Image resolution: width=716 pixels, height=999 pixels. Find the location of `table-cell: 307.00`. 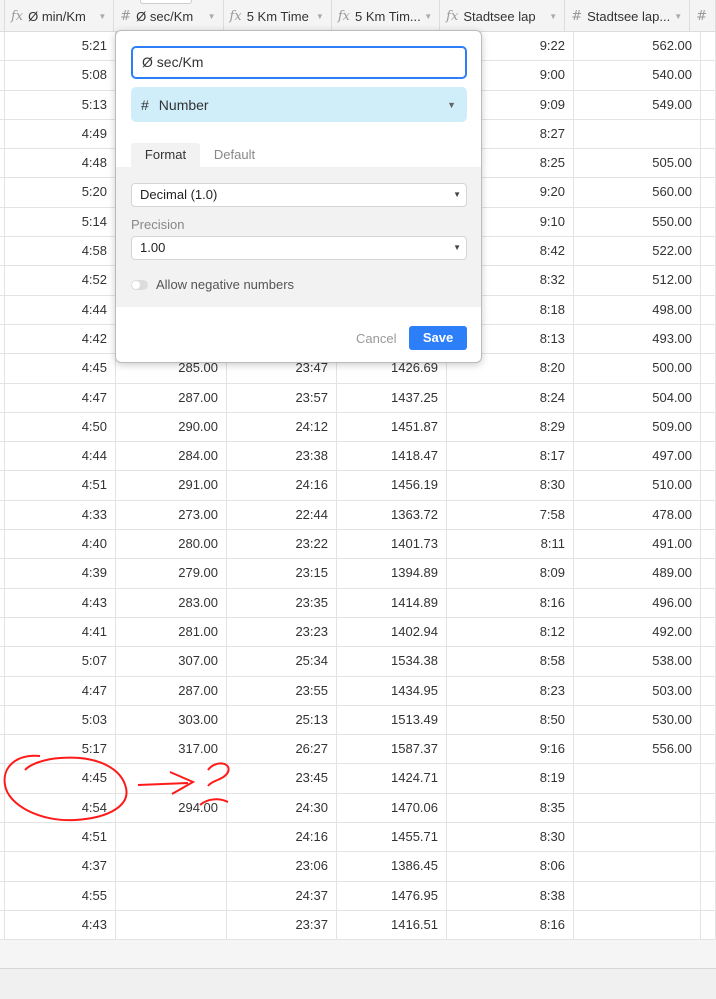

table-cell: 307.00 is located at coordinates (171, 661).